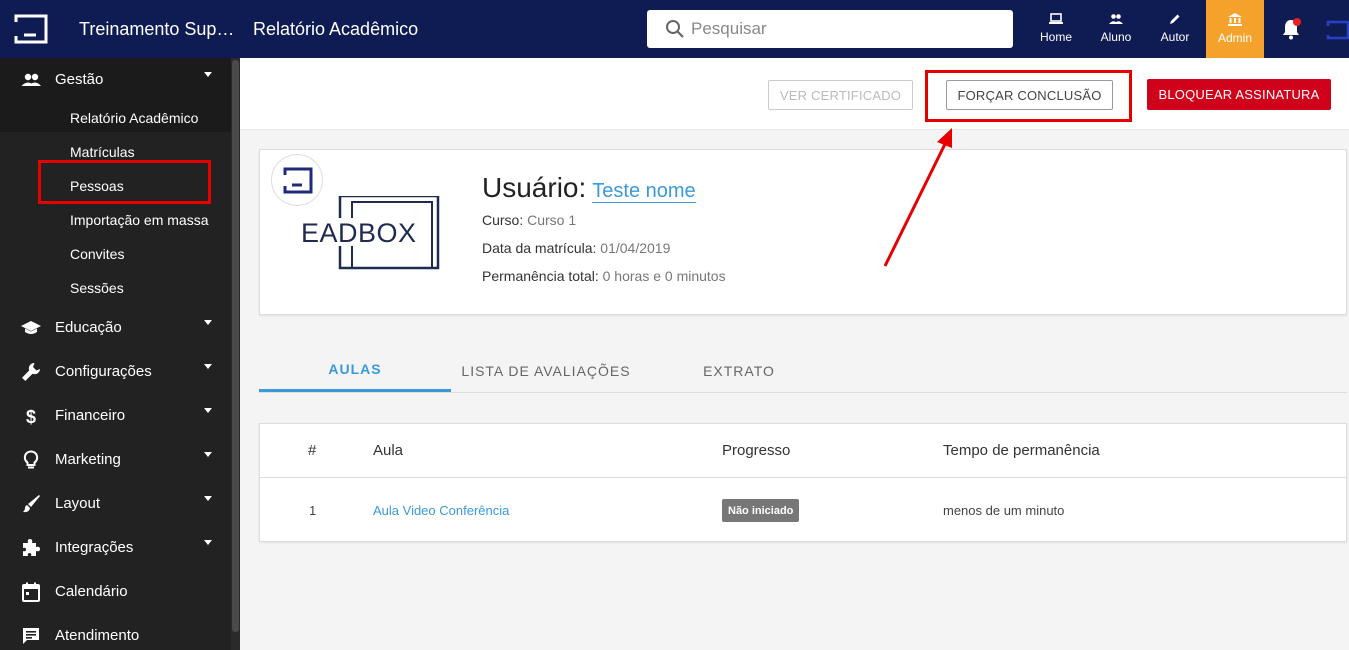  What do you see at coordinates (91, 591) in the screenshot?
I see `sidebar-group-label: Calendário` at bounding box center [91, 591].